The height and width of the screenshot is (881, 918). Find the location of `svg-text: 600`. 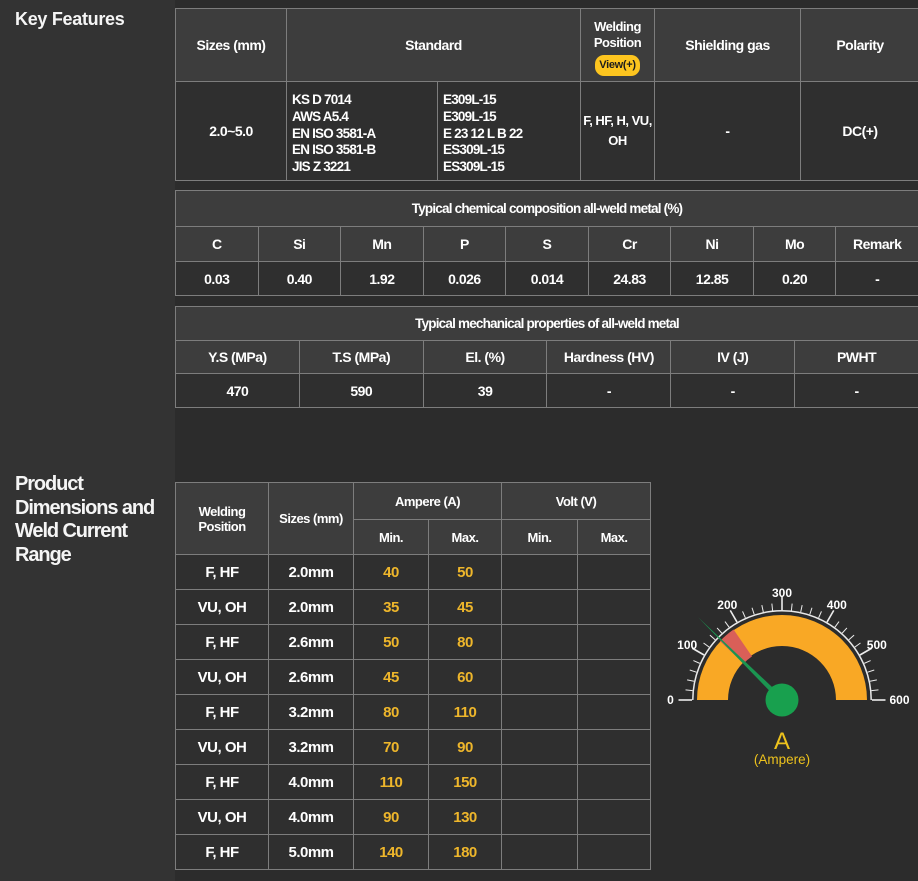

svg-text: 600 is located at coordinates (899, 700).